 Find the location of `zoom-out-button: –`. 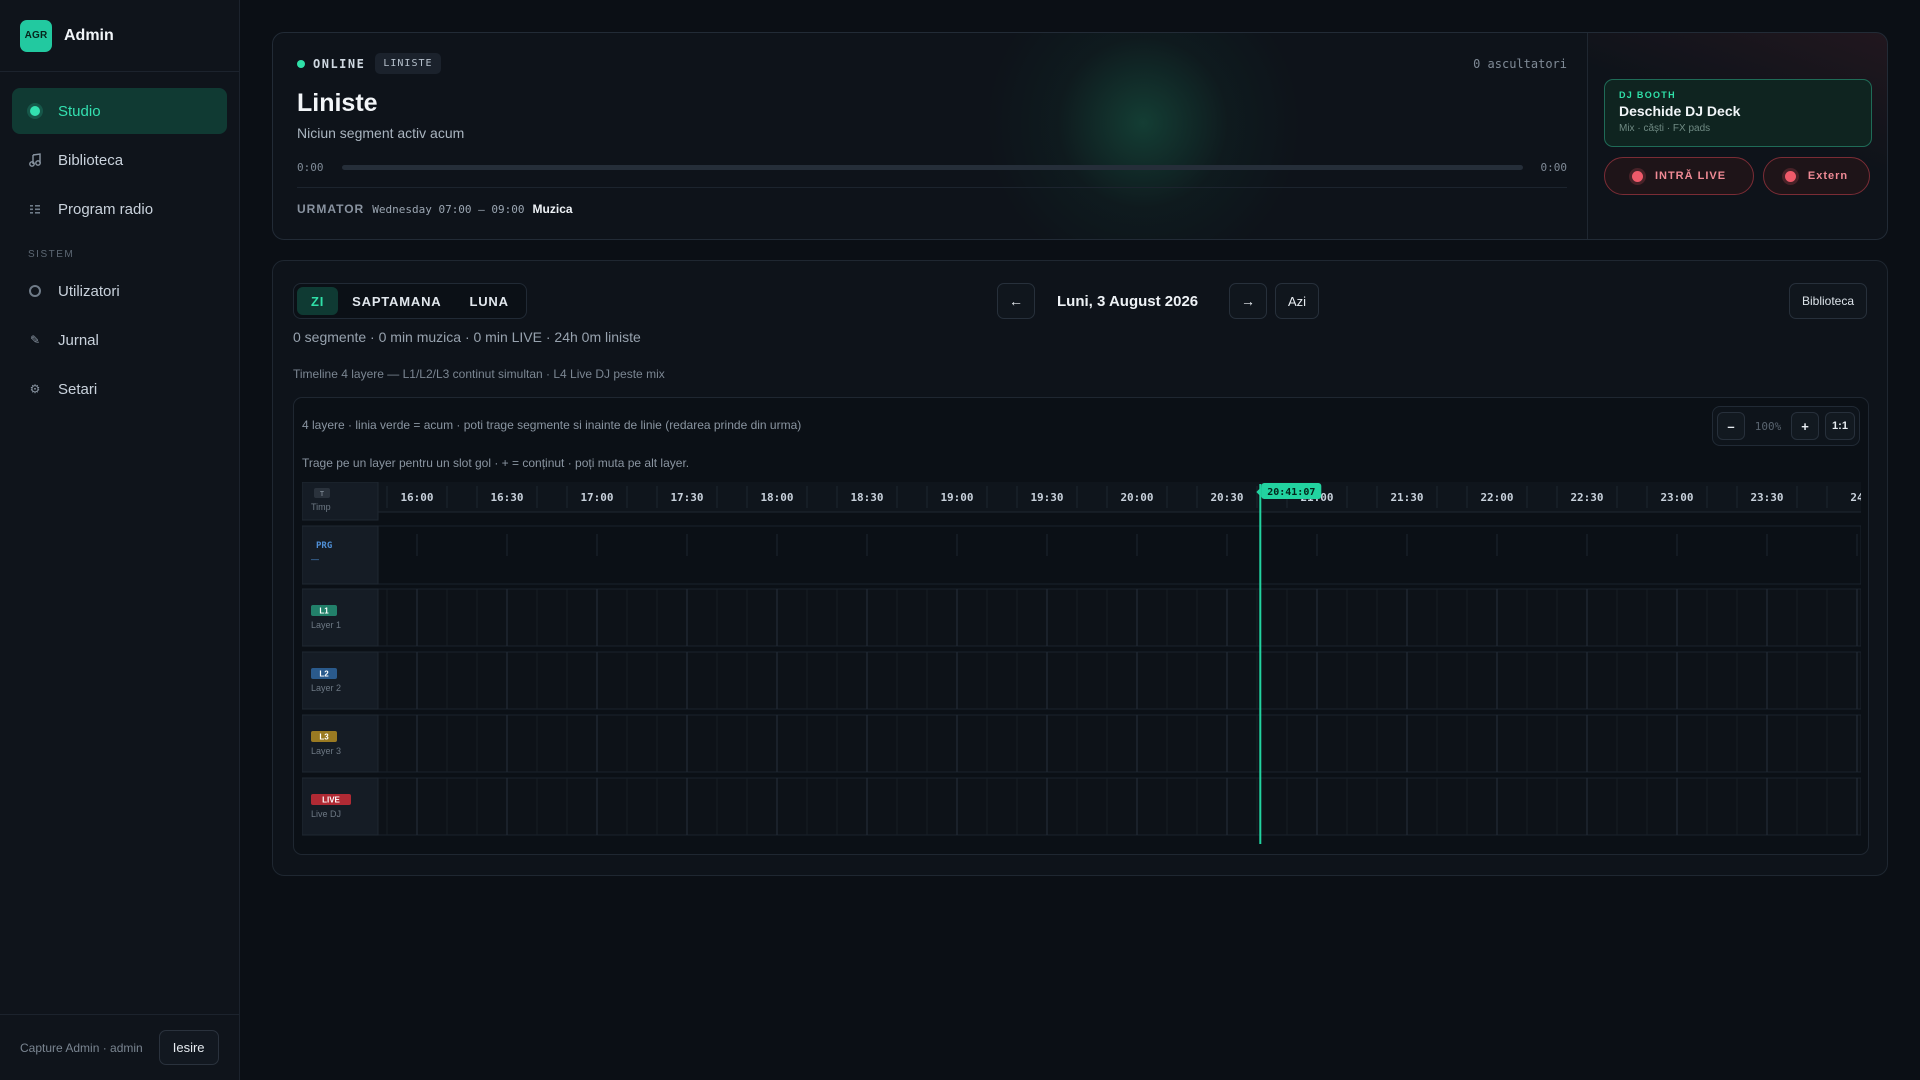

zoom-out-button: – is located at coordinates (1731, 426).